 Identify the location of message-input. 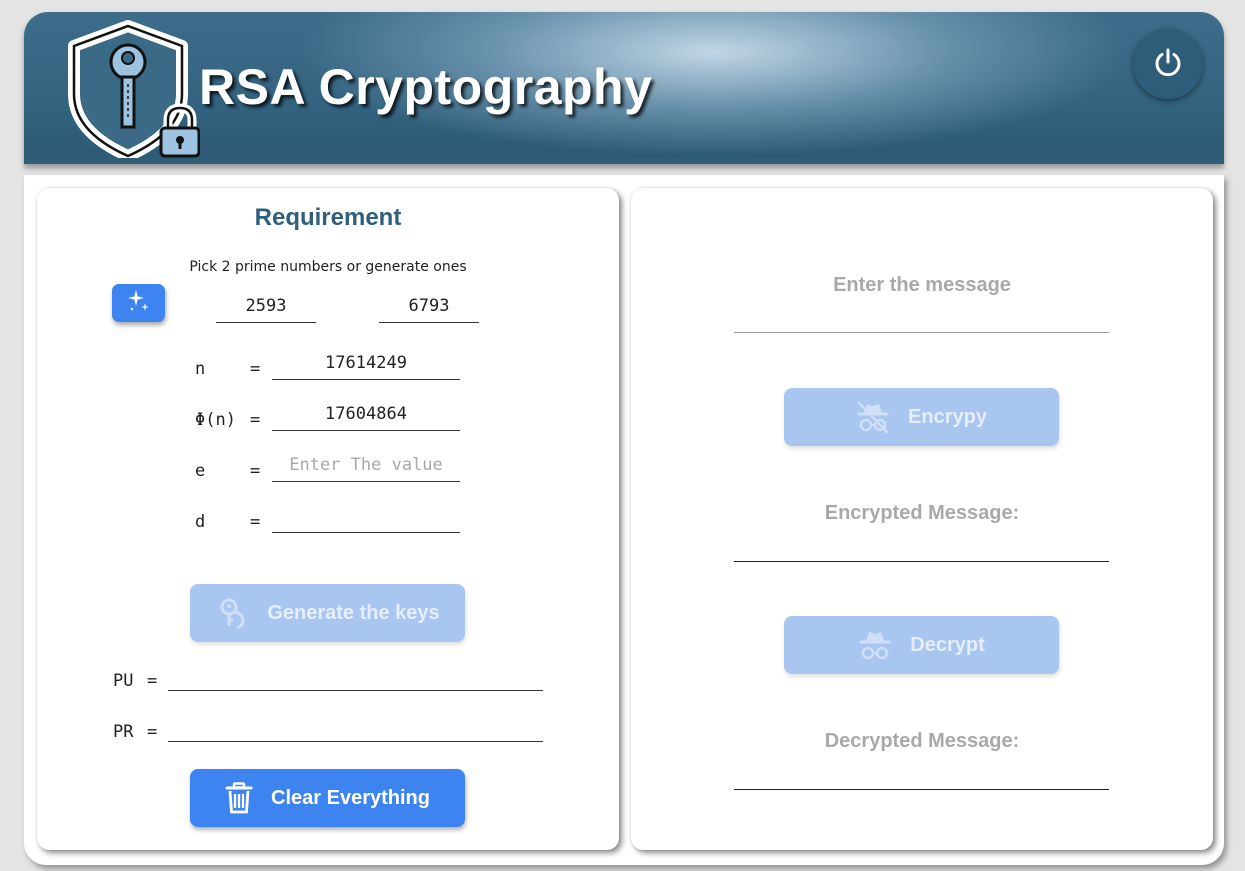
(921, 313).